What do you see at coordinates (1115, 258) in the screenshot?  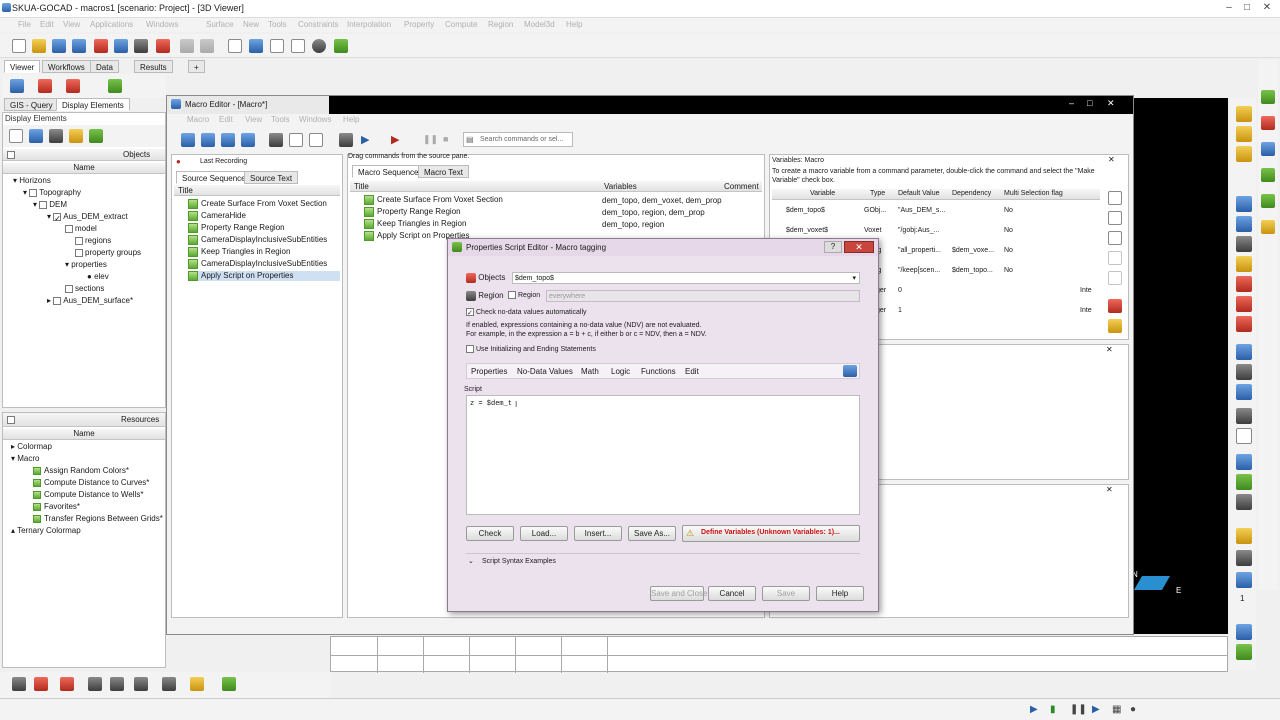 I see `move-up-icon` at bounding box center [1115, 258].